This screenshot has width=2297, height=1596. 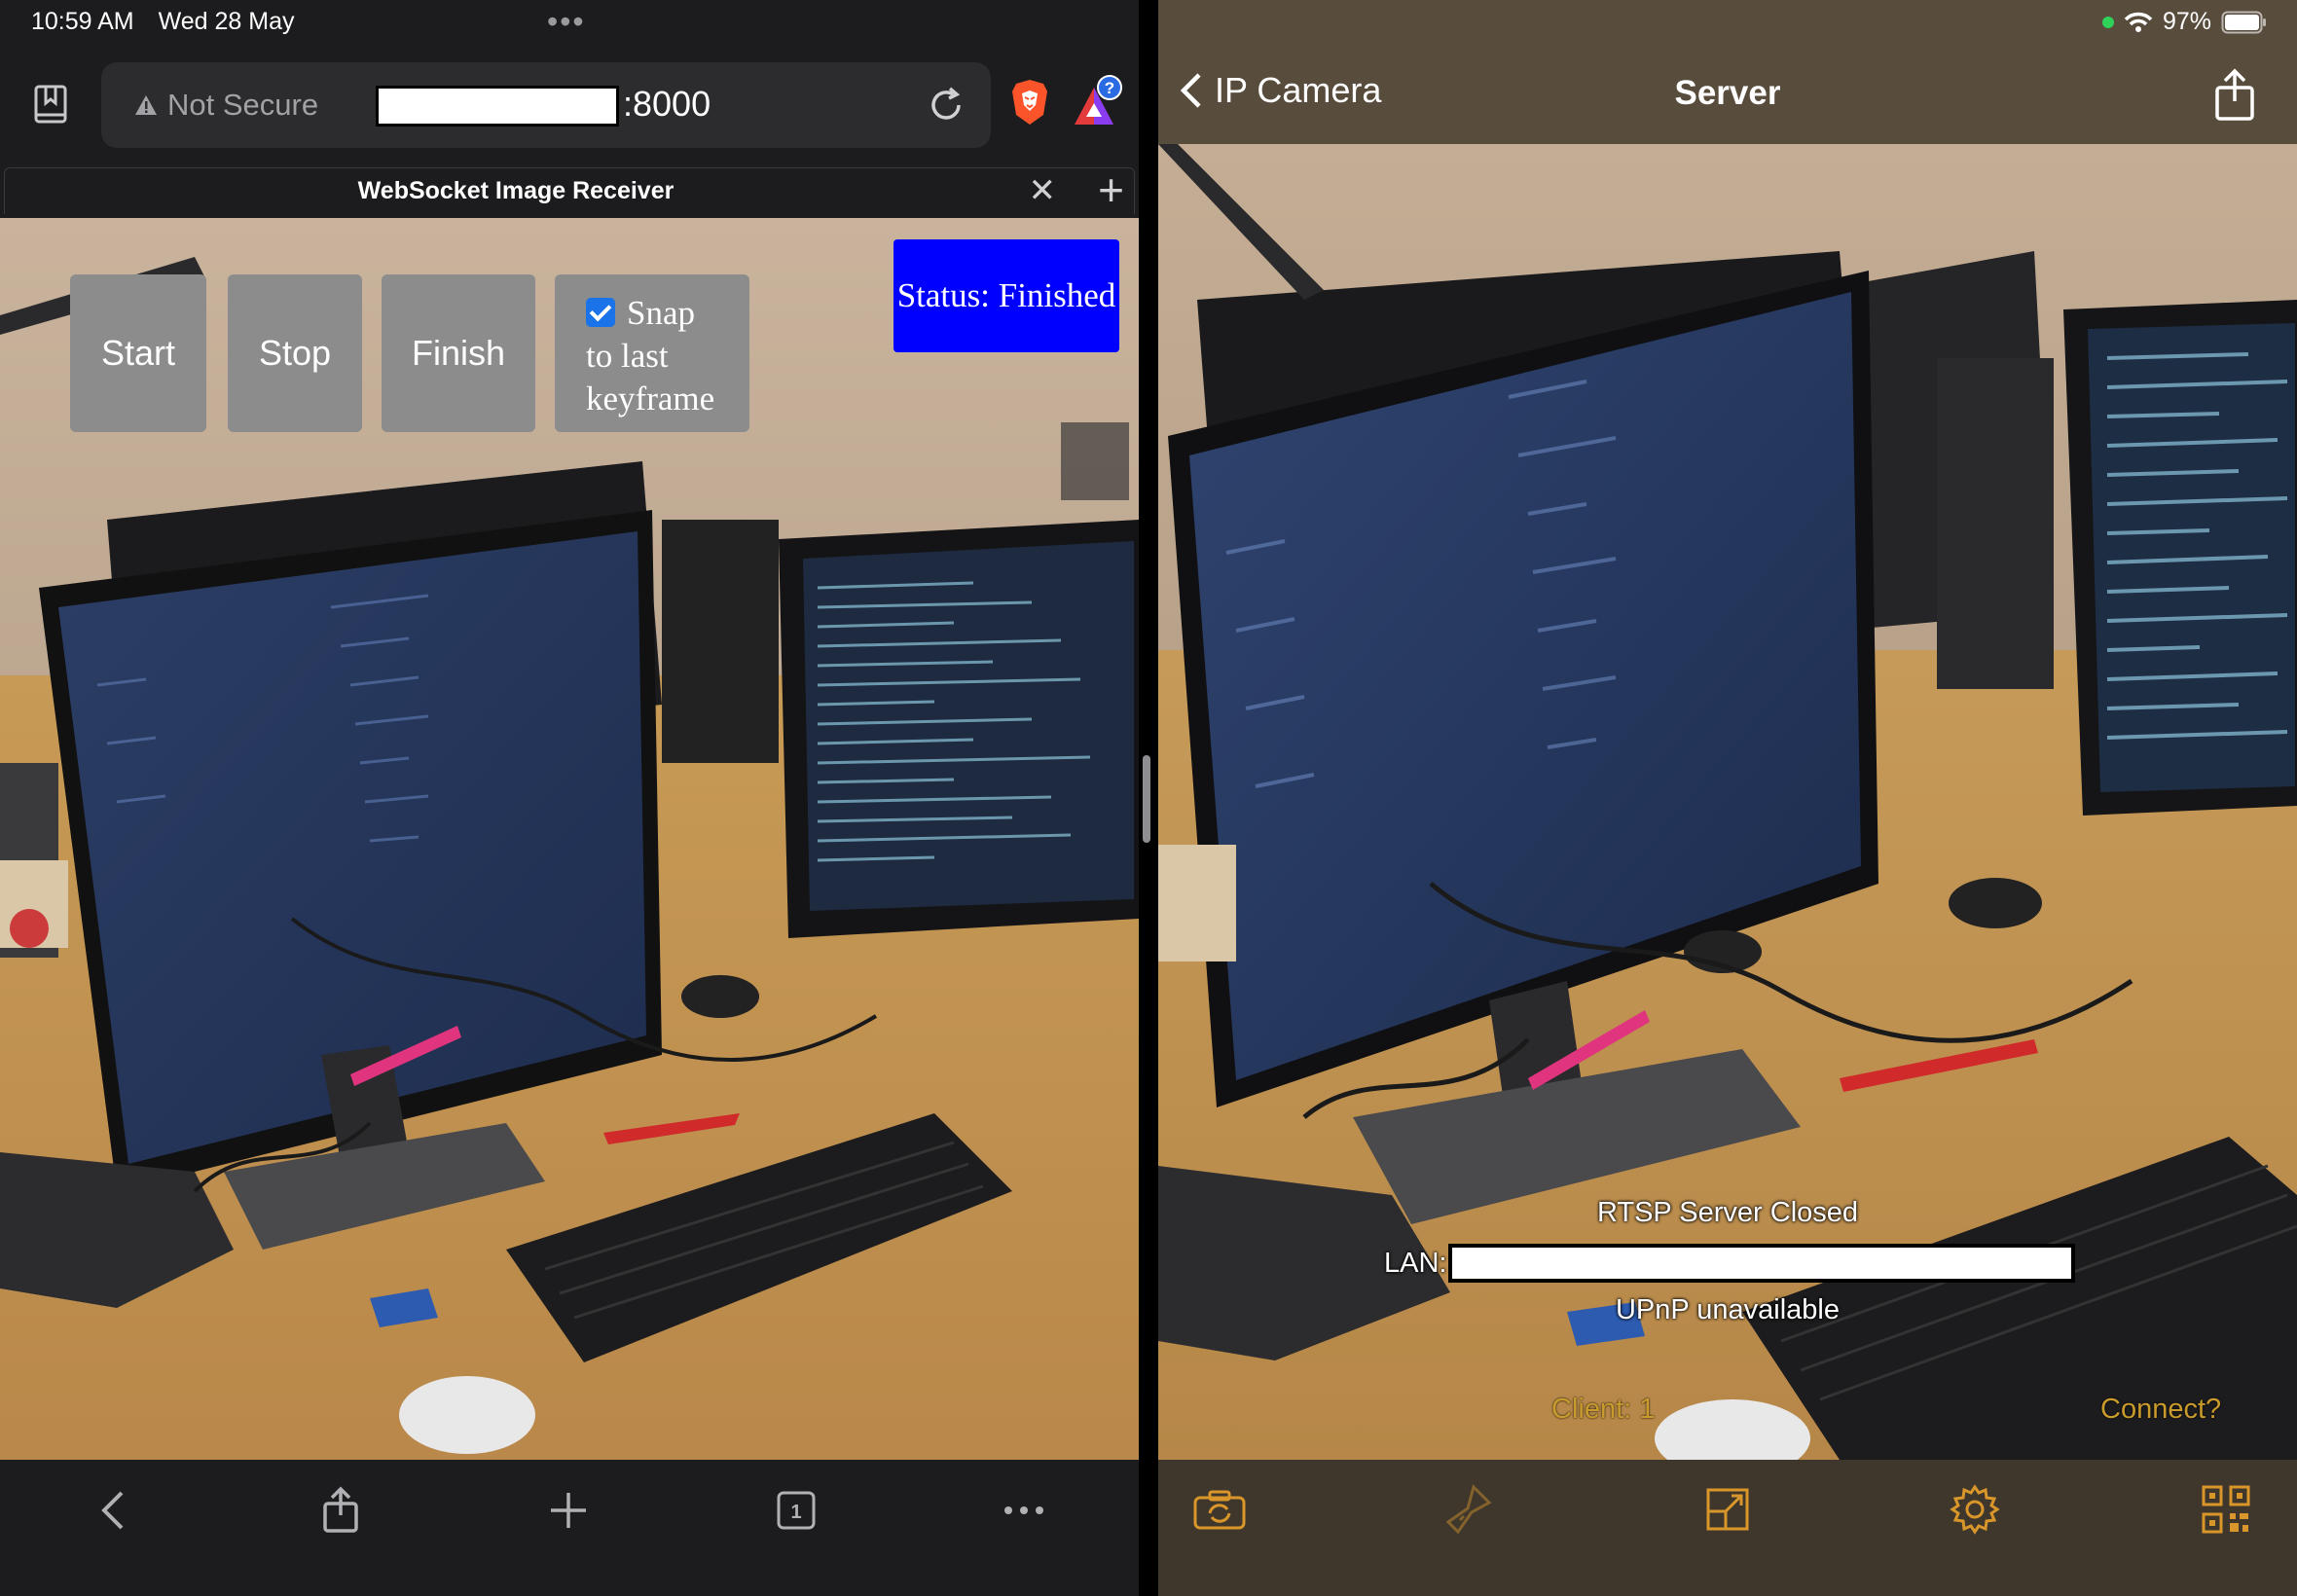 What do you see at coordinates (661, 313) in the screenshot?
I see `snap-label-line1: Snap` at bounding box center [661, 313].